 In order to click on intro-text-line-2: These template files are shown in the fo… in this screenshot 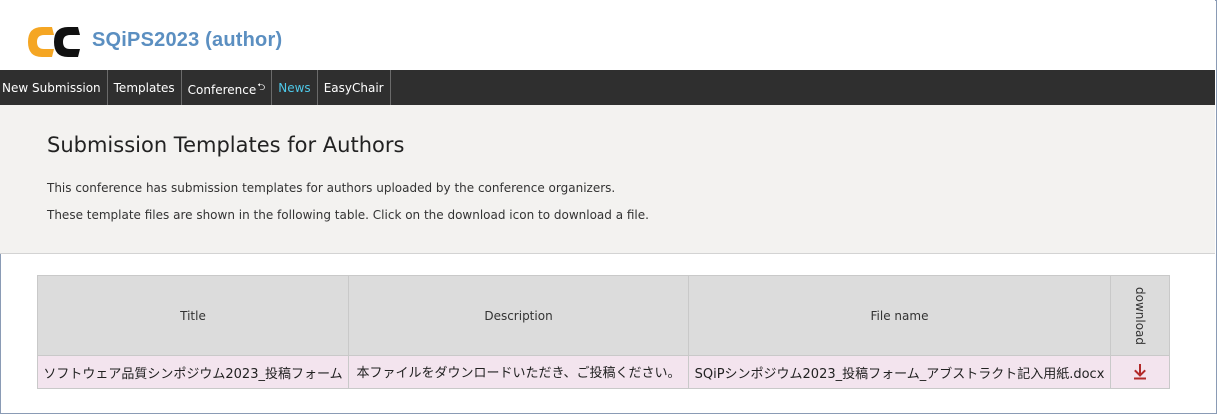, I will do `click(348, 215)`.